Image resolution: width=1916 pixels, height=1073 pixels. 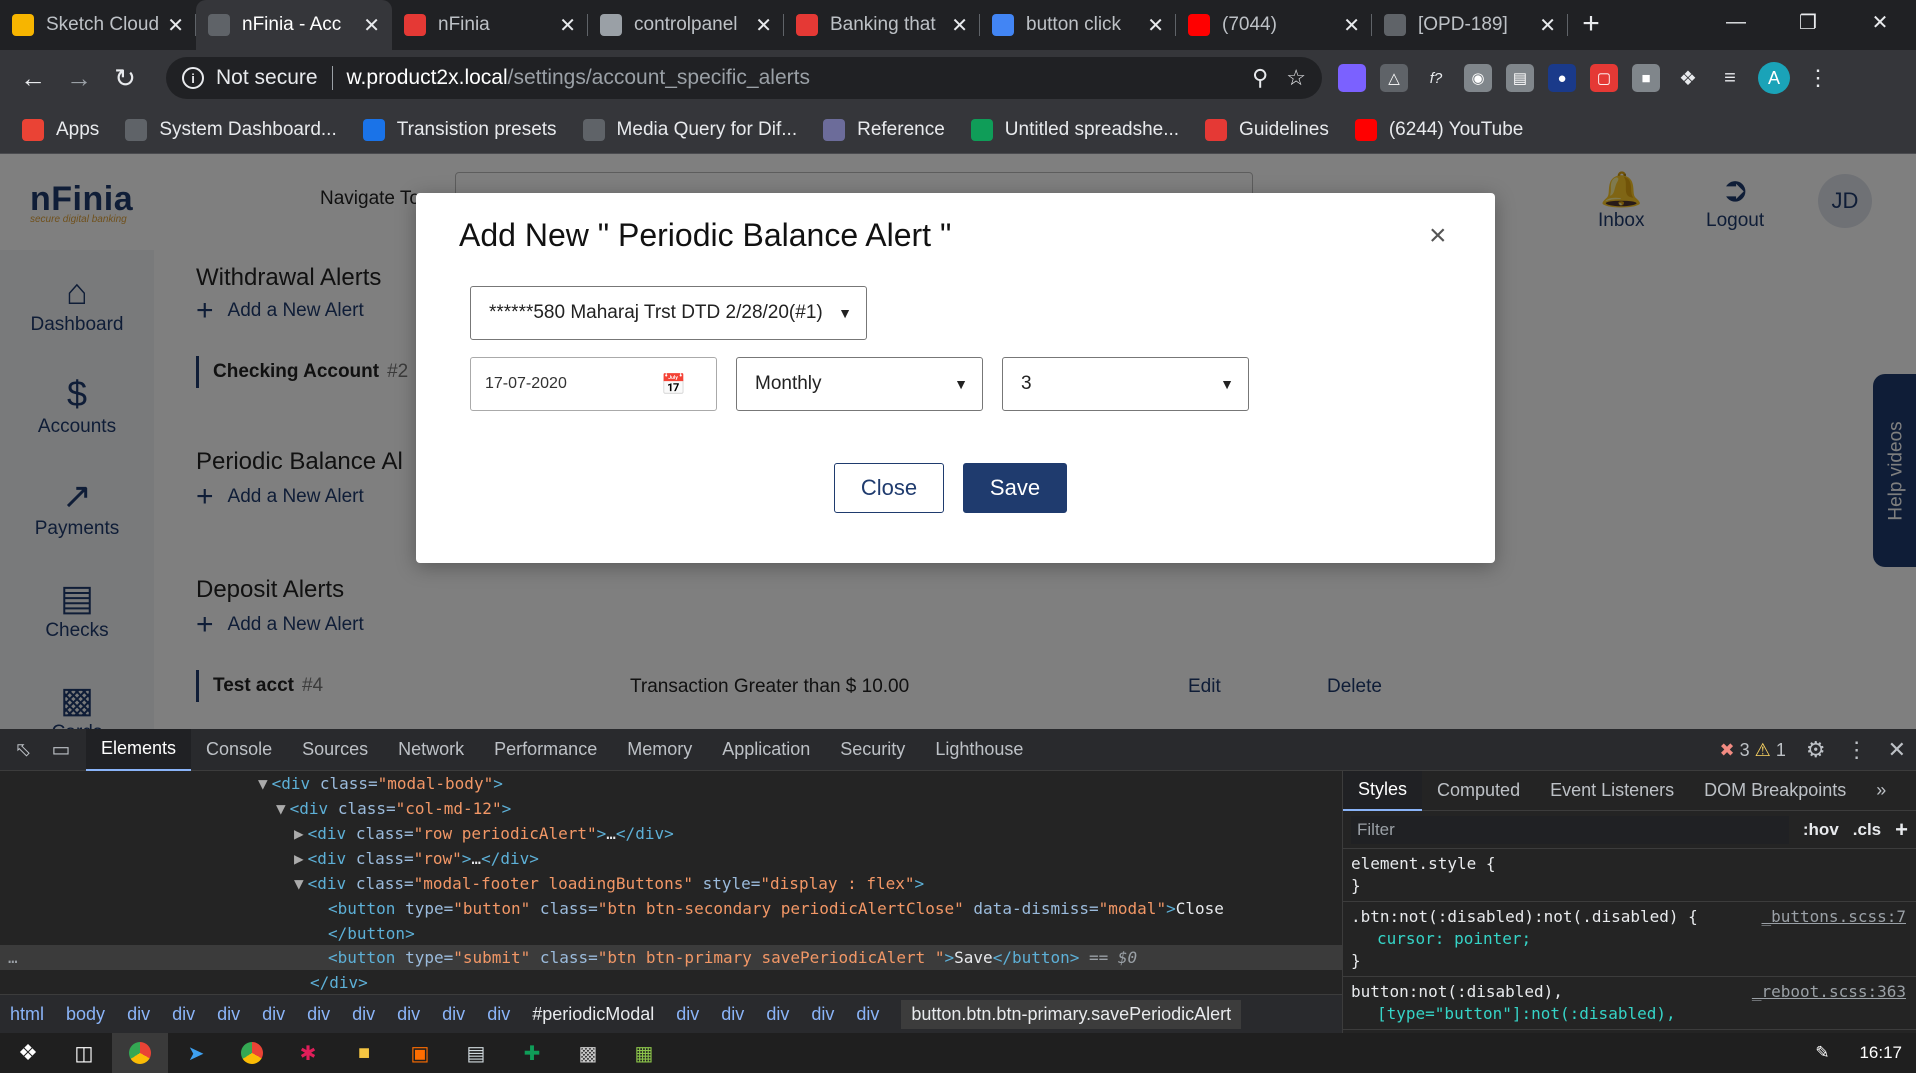 I want to click on info-icon: i, so click(x=193, y=78).